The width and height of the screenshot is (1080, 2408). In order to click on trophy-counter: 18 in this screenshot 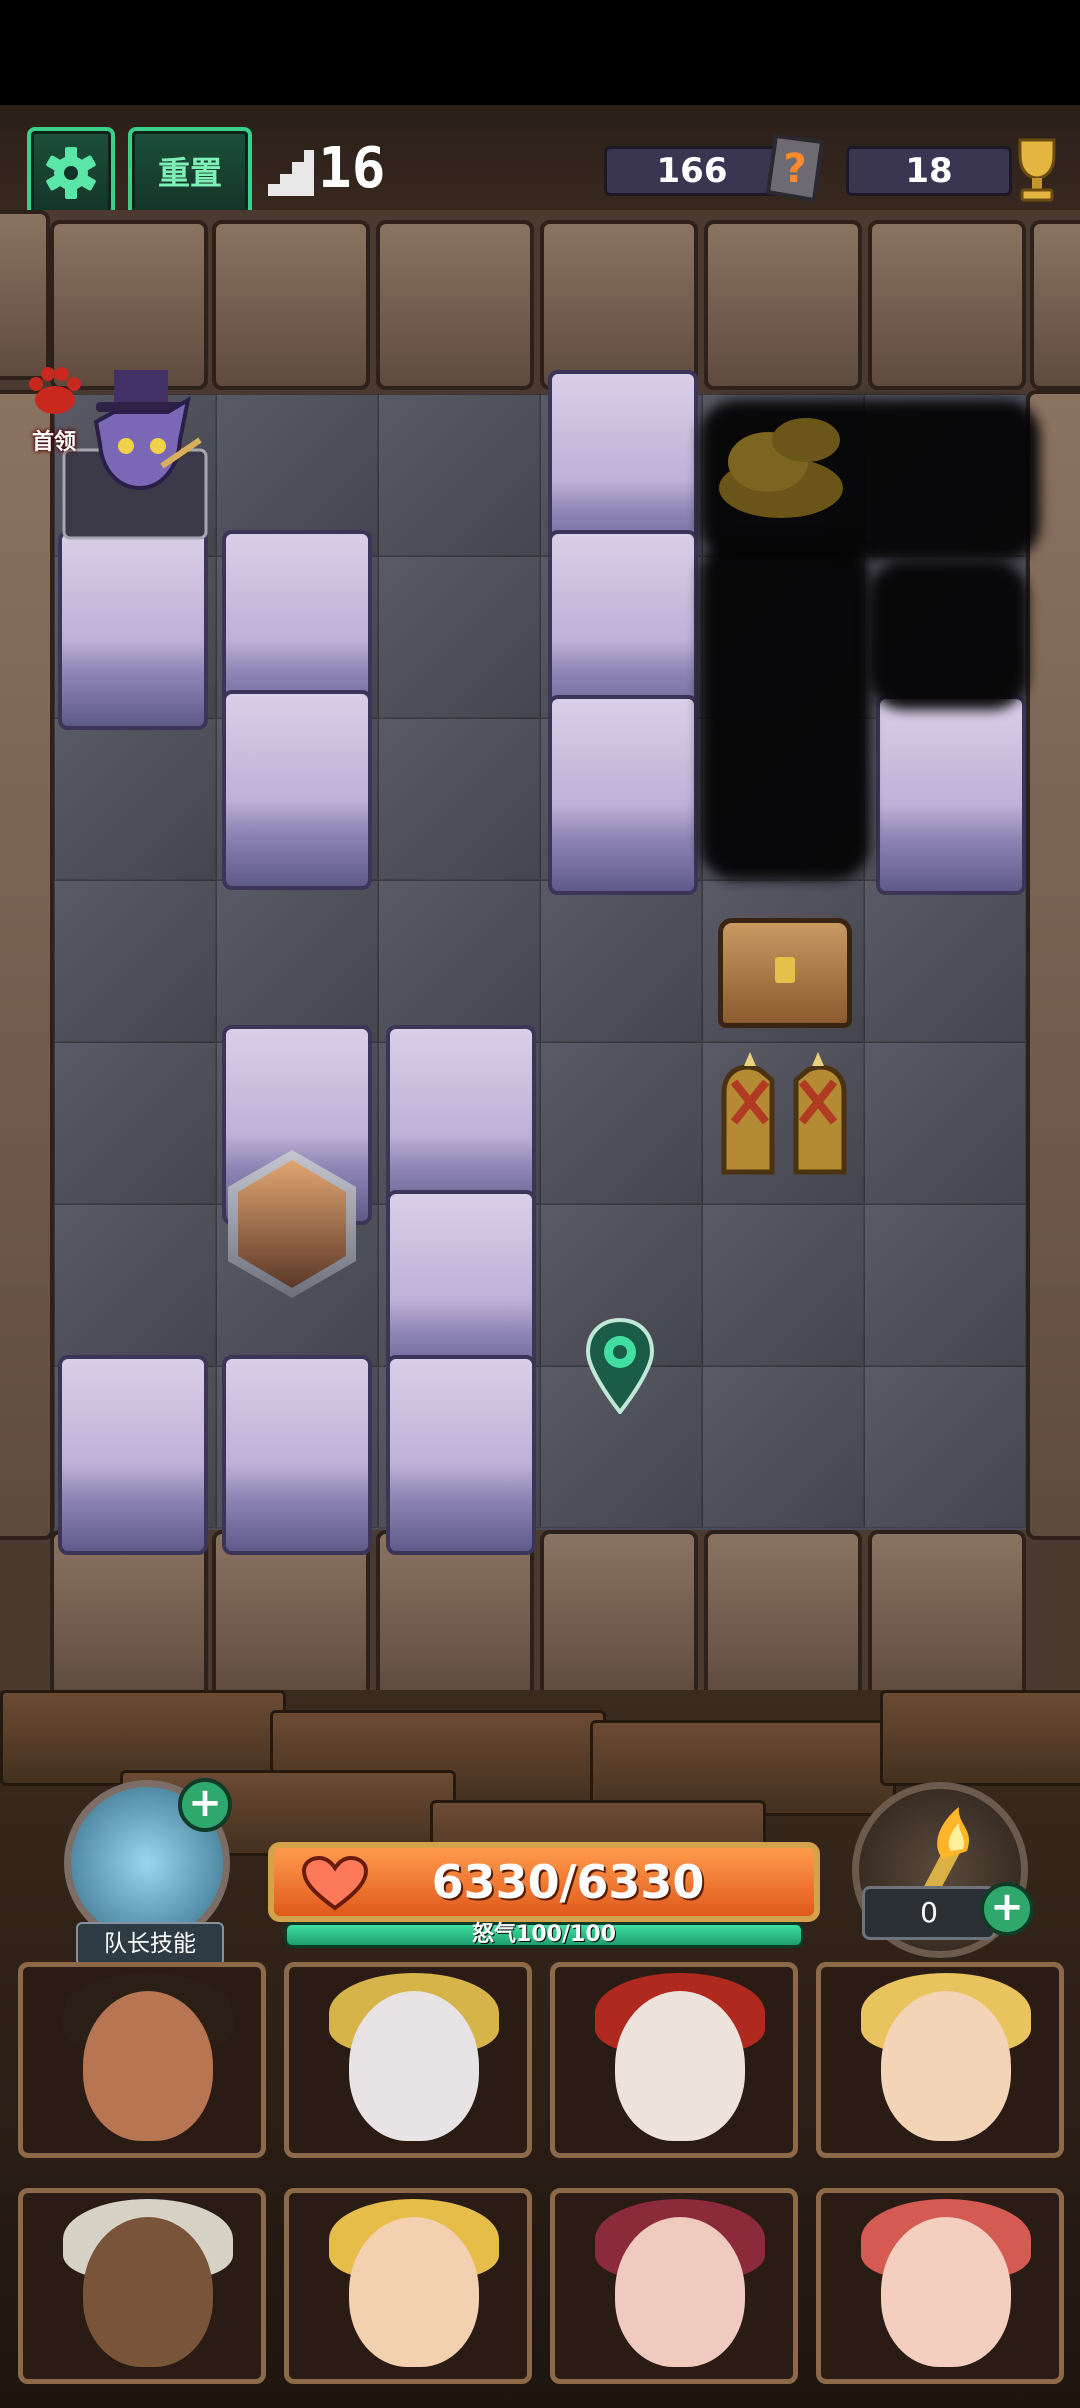, I will do `click(929, 171)`.